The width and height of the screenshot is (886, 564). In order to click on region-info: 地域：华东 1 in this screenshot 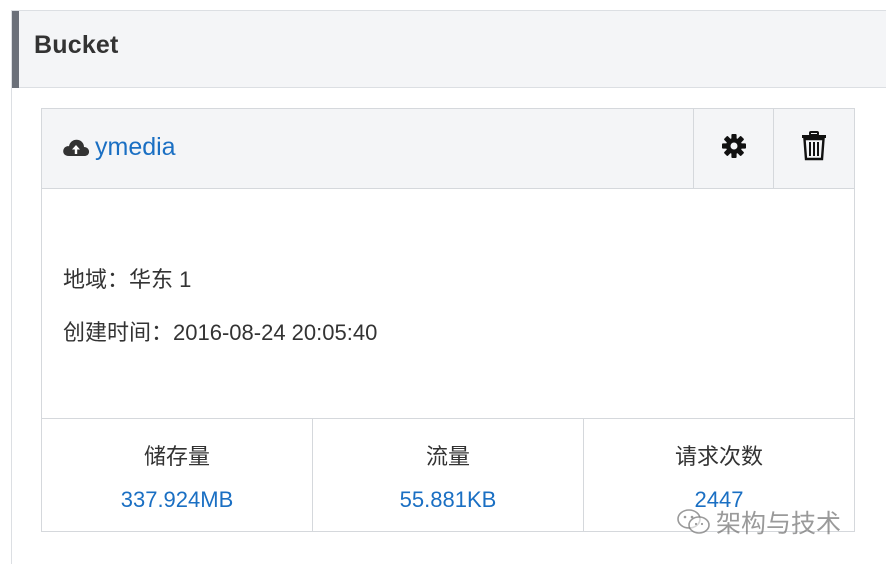, I will do `click(127, 278)`.